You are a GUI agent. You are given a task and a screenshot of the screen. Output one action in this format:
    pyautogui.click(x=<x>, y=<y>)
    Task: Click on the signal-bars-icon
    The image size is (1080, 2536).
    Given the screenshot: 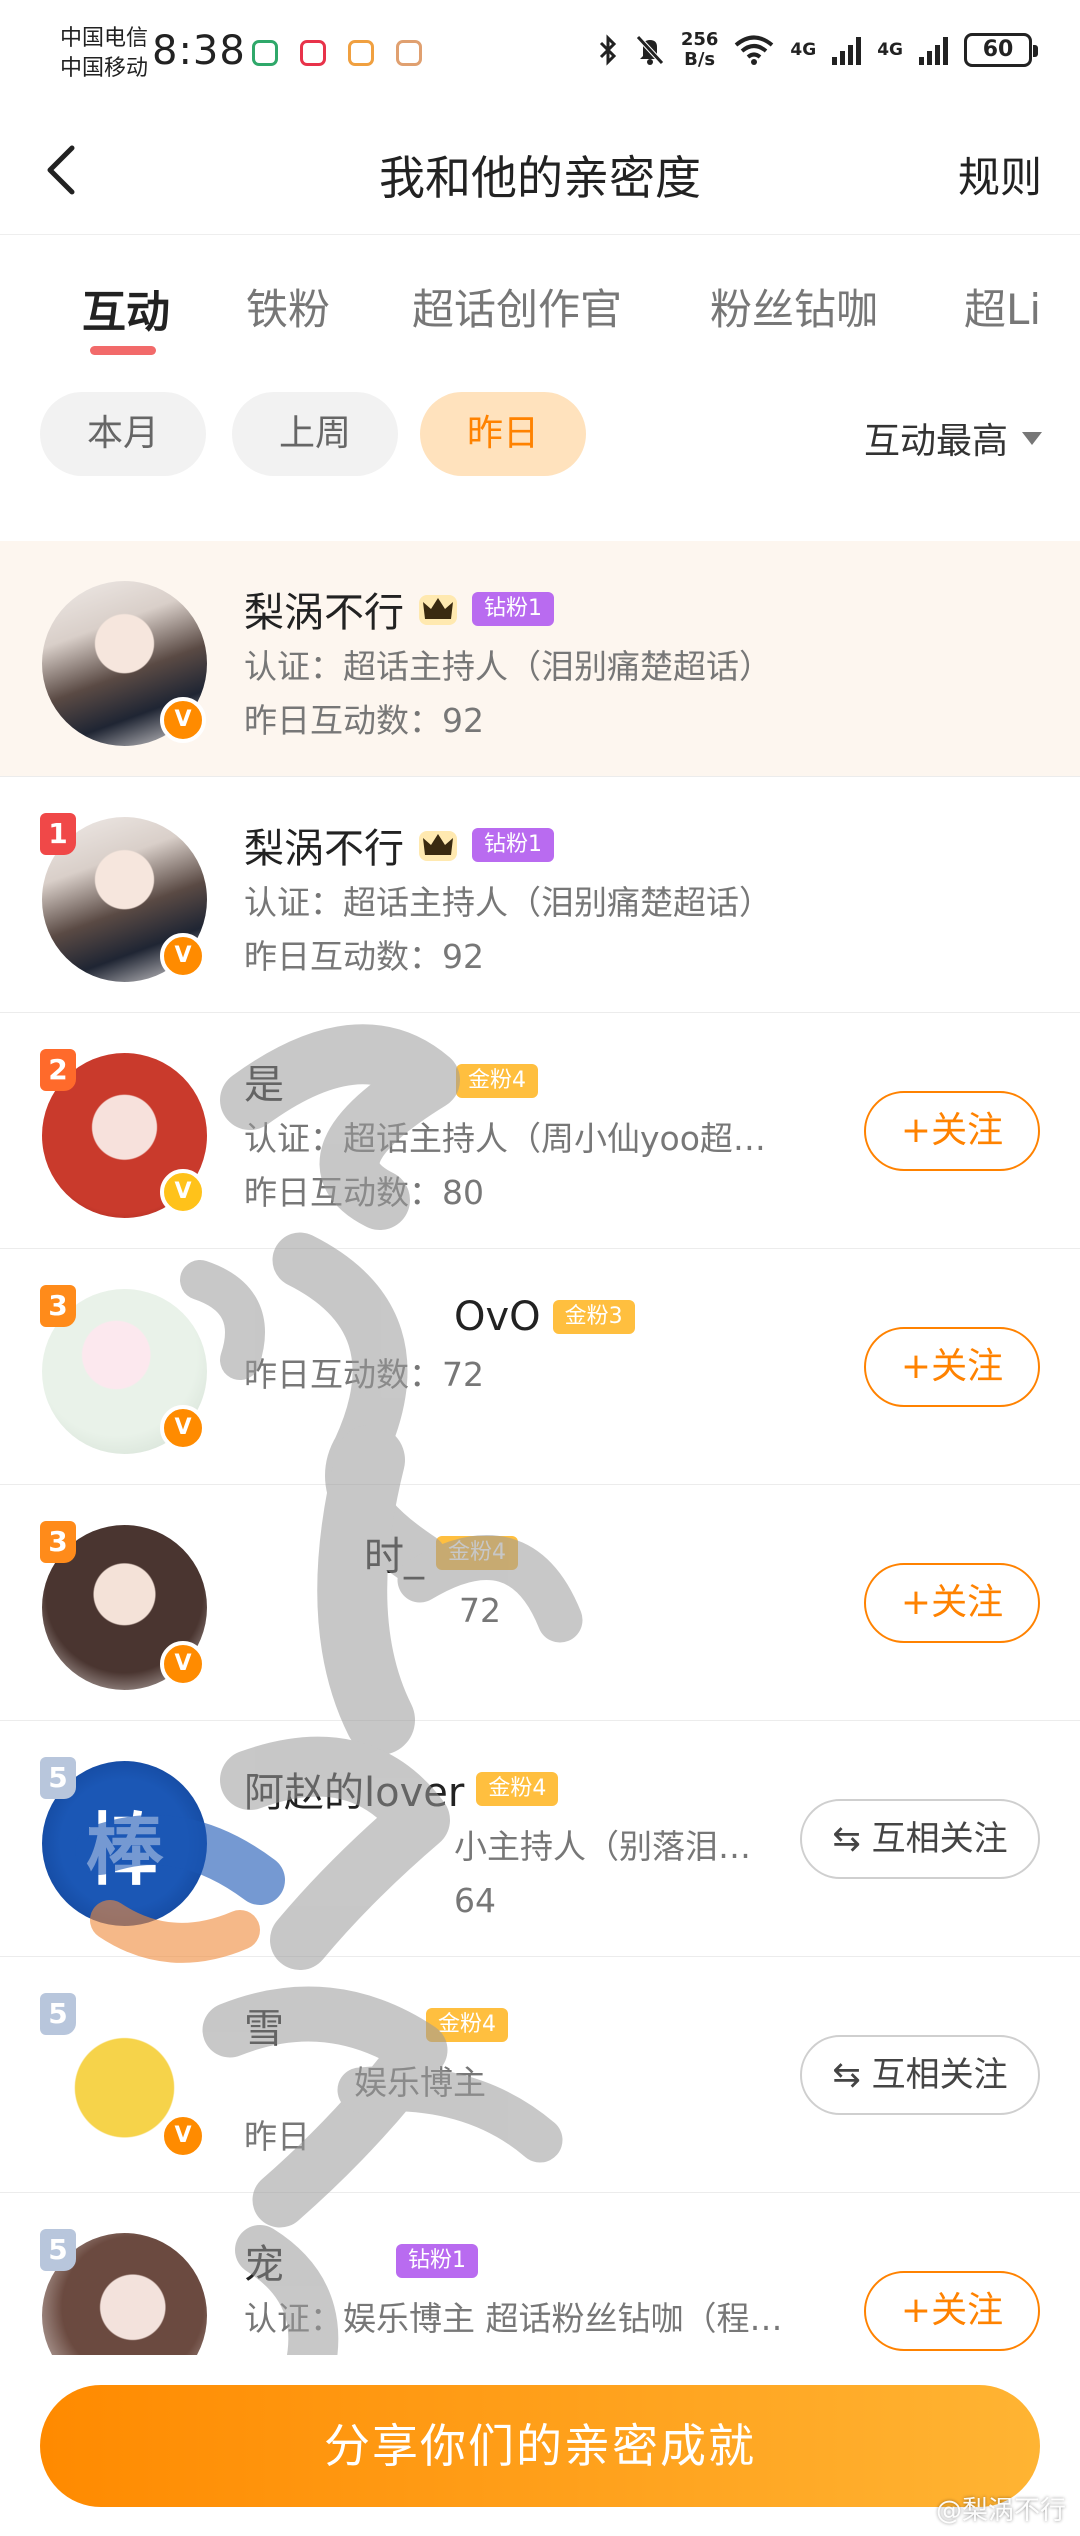 What is the action you would take?
    pyautogui.click(x=933, y=50)
    